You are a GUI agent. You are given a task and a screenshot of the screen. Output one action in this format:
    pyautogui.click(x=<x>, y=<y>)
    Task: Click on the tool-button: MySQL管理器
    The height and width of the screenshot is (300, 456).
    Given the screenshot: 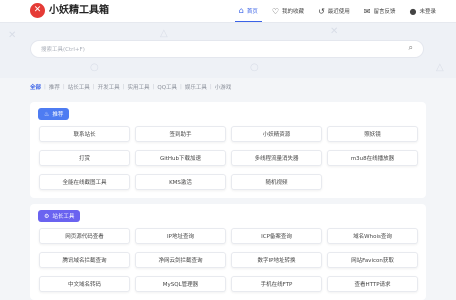 What is the action you would take?
    pyautogui.click(x=180, y=284)
    